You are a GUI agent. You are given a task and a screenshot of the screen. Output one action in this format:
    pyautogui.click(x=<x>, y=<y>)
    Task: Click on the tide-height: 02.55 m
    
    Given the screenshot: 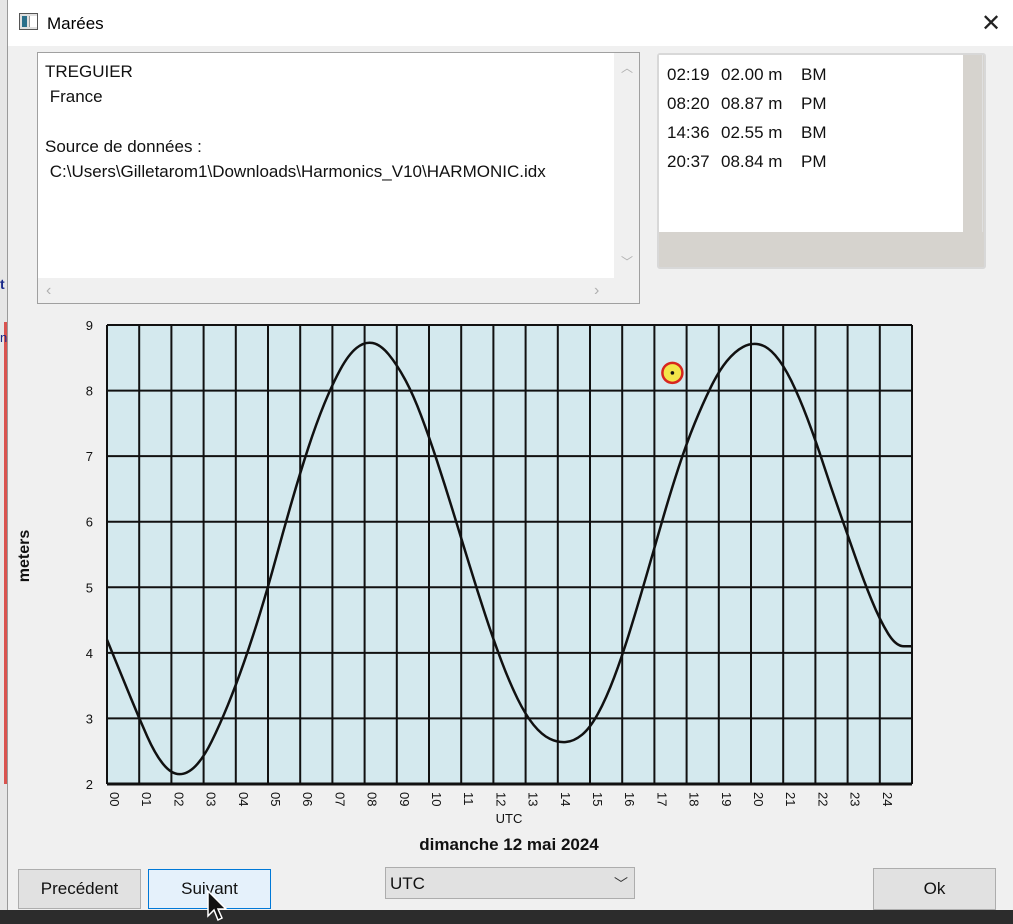 What is the action you would take?
    pyautogui.click(x=752, y=132)
    